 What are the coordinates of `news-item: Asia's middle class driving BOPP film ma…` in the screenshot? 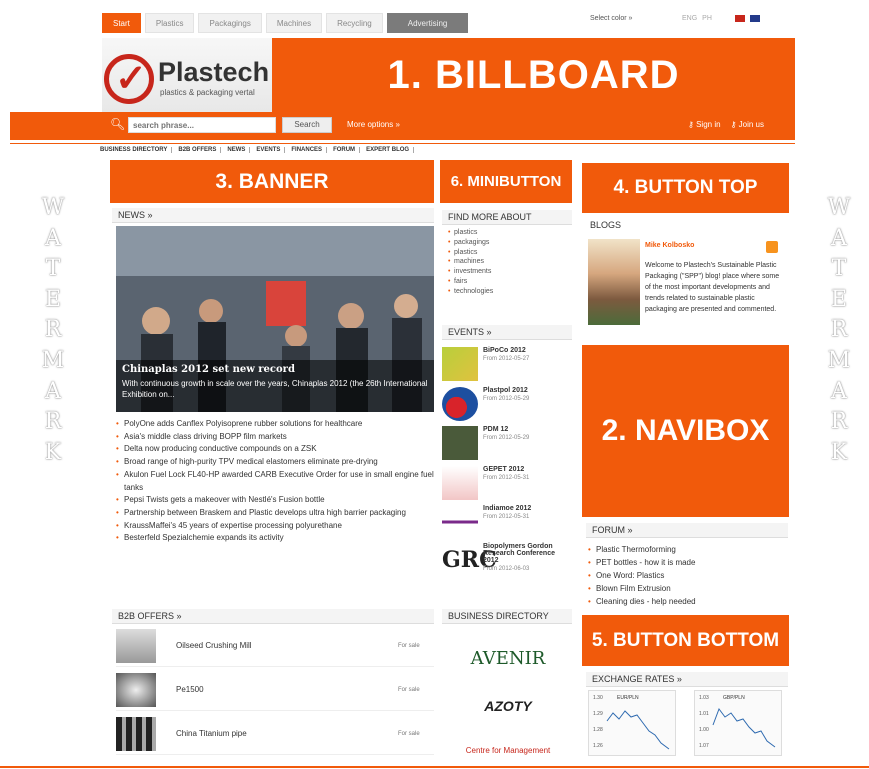 It's located at (276, 437).